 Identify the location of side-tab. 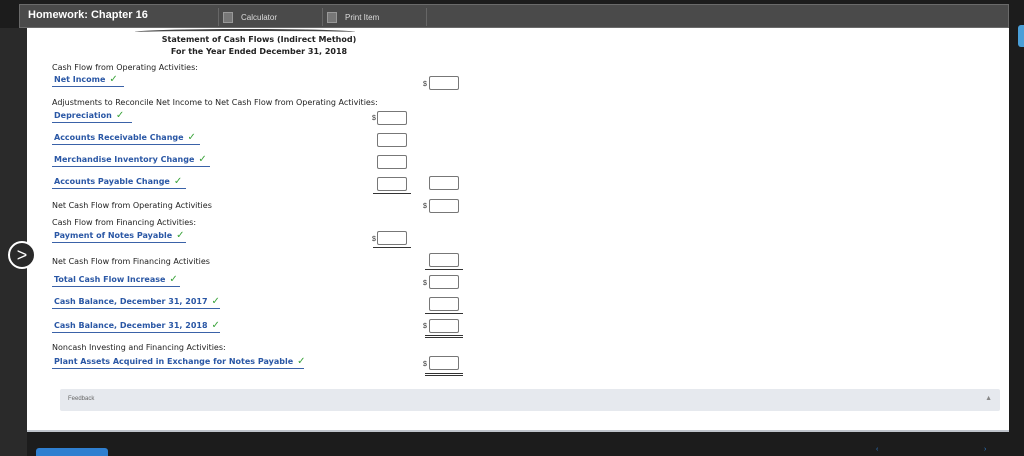
(1021, 36).